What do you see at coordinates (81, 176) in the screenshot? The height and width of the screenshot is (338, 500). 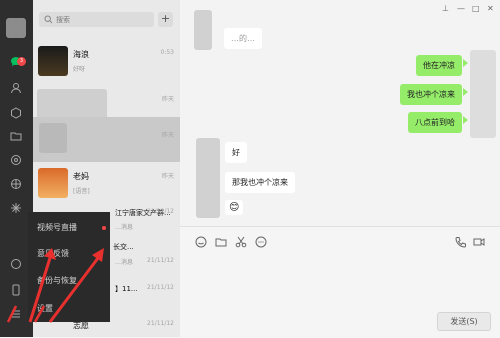 I see `contact-name: 老妈` at bounding box center [81, 176].